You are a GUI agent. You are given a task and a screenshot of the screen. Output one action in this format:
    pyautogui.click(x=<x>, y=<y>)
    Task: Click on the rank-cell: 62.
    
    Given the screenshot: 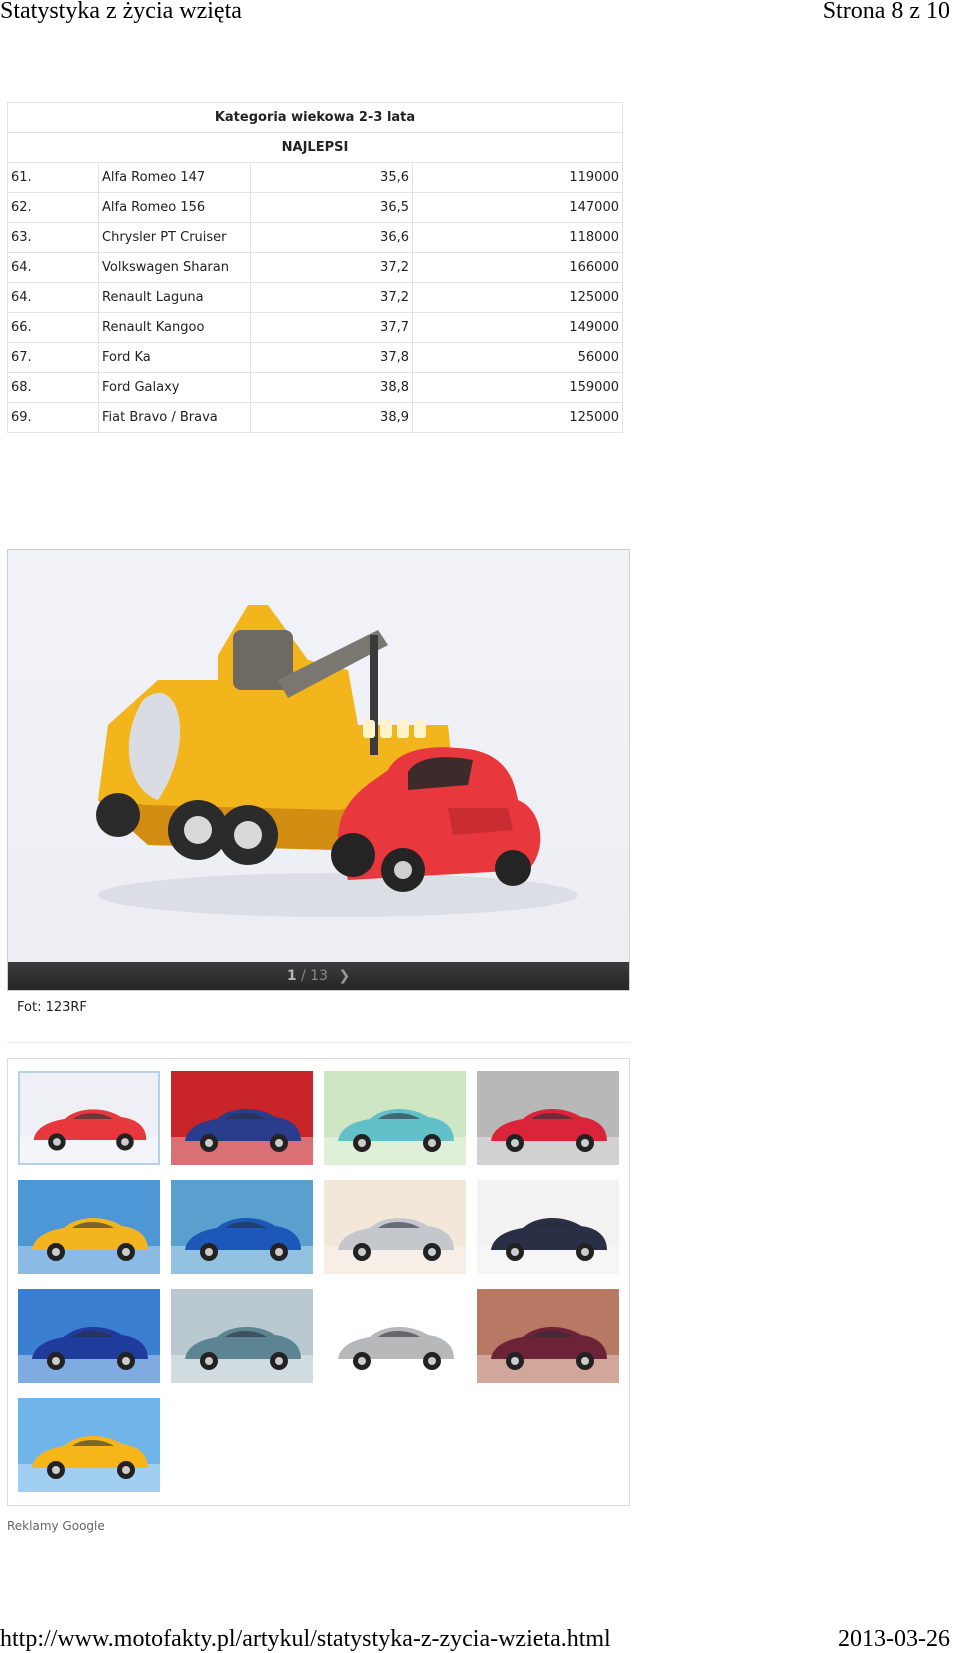 What is the action you would take?
    pyautogui.click(x=53, y=207)
    